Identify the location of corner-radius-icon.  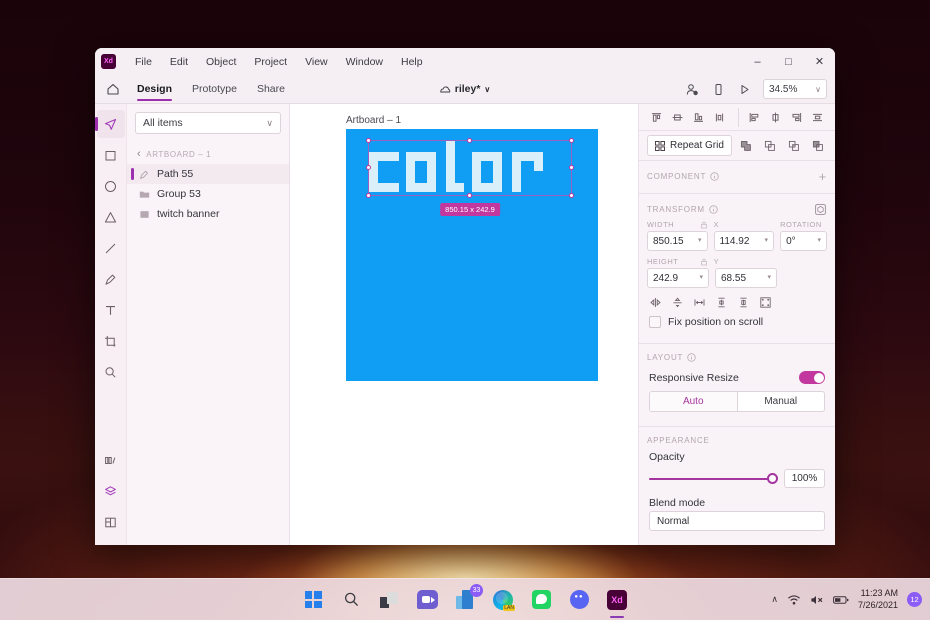
(721, 302).